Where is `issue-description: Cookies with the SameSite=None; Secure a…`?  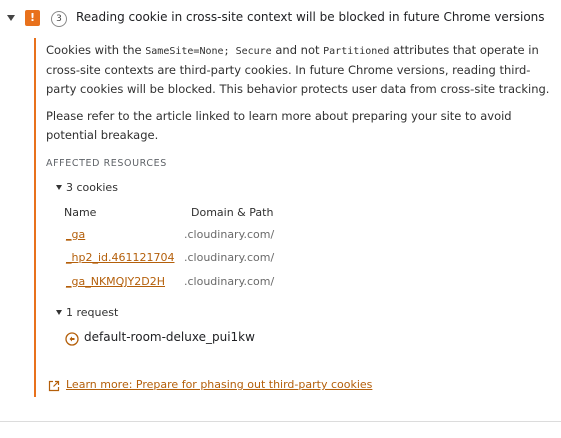
issue-description: Cookies with the SameSite=None; Secure a… is located at coordinates (301, 70).